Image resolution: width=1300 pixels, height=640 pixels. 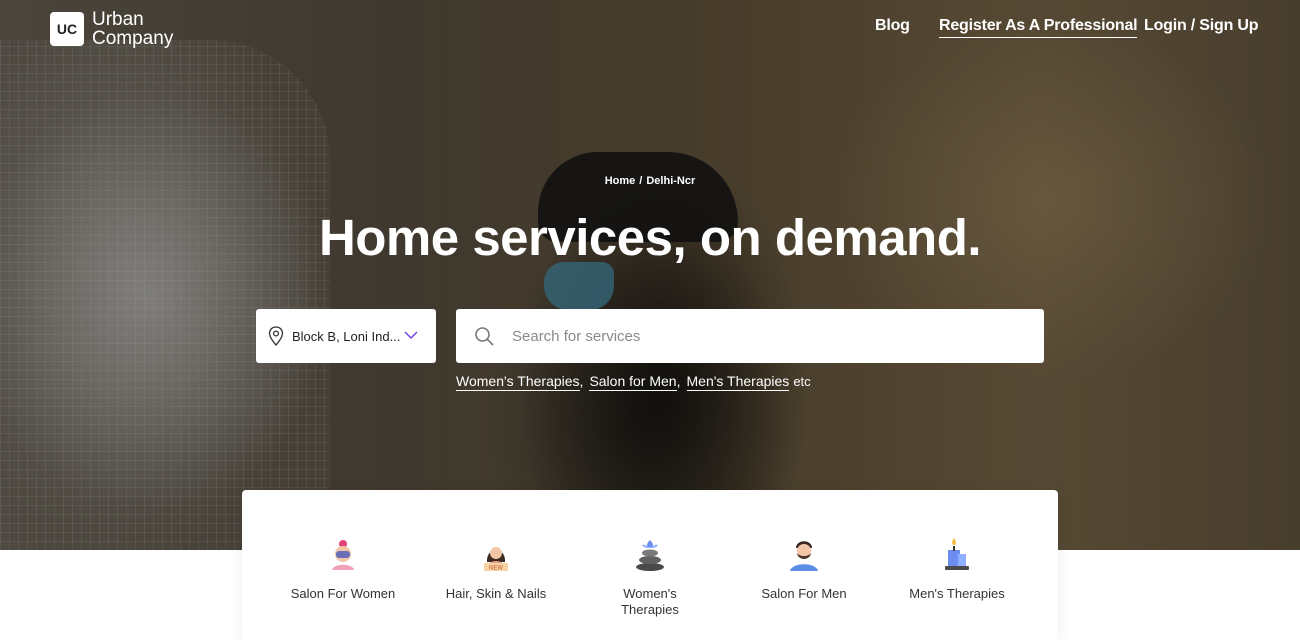 I want to click on category-hair-skin-nails: NEW Hair, Skin & Nails, so click(x=496, y=560).